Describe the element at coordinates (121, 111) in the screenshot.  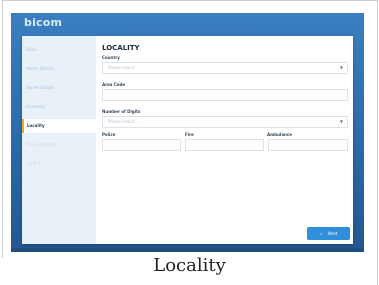
I see `digits-label: Number of Digits` at that location.